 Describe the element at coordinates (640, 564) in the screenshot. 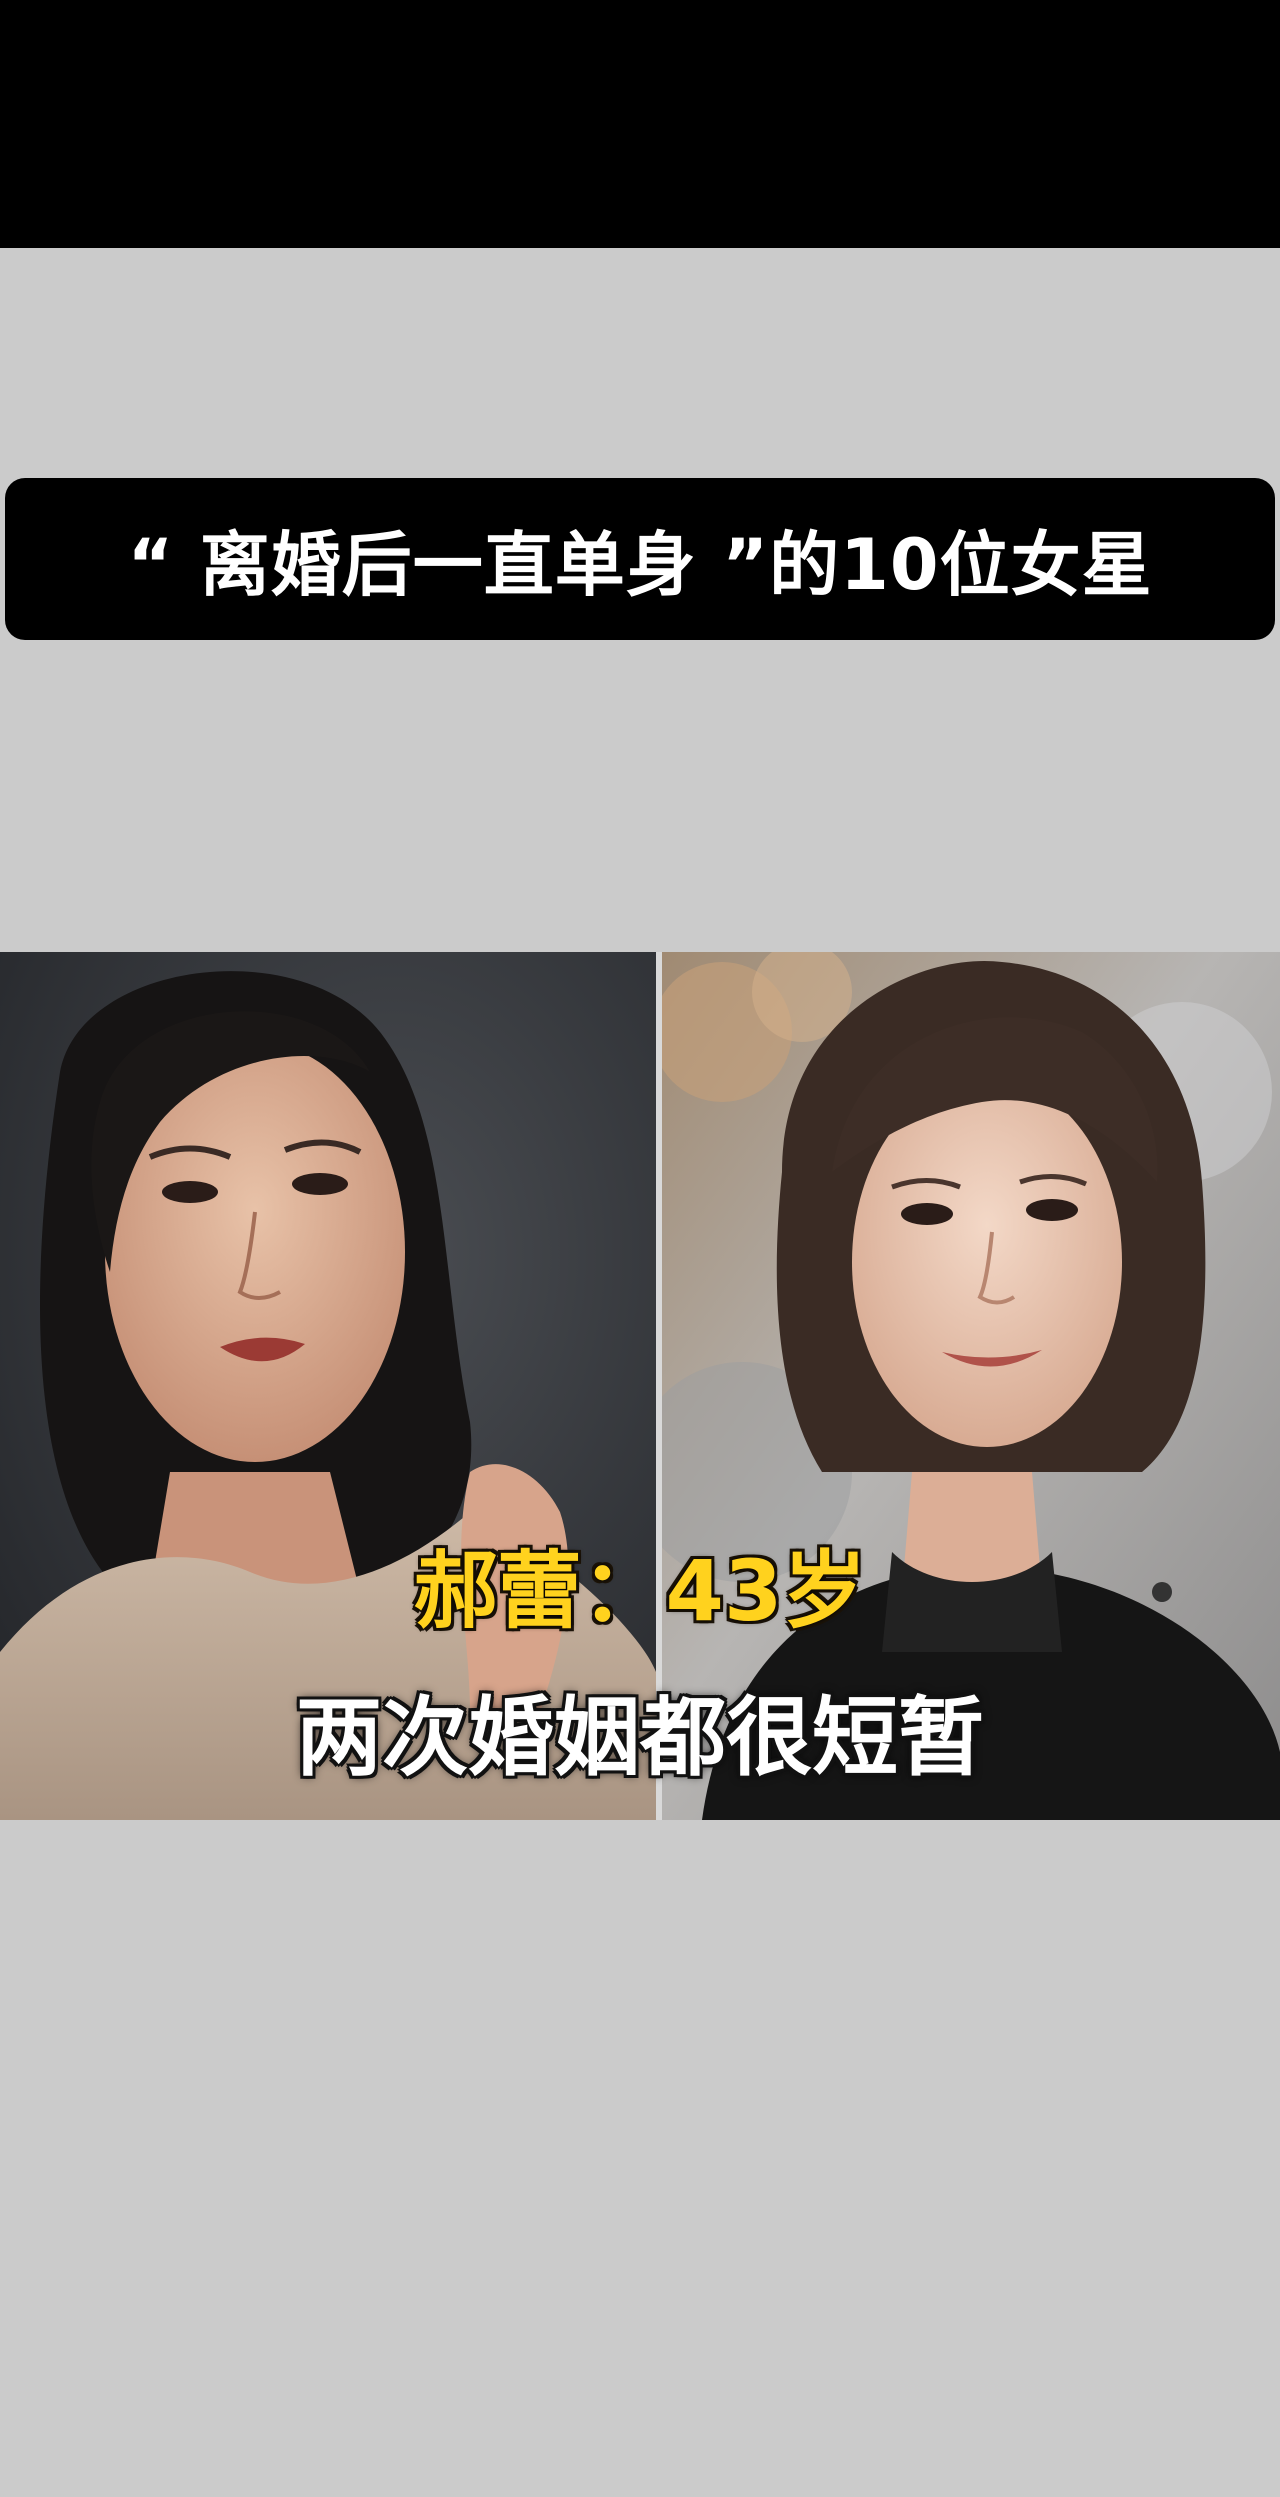

I see `banner-title: “ 离婚后一直单身 ”的10位女星` at that location.